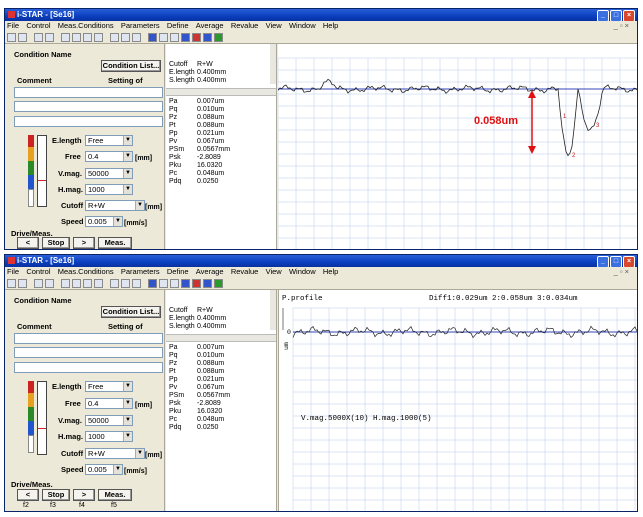 The width and height of the screenshot is (643, 517). What do you see at coordinates (598, 126) in the screenshot?
I see `marker-label-3: 3` at bounding box center [598, 126].